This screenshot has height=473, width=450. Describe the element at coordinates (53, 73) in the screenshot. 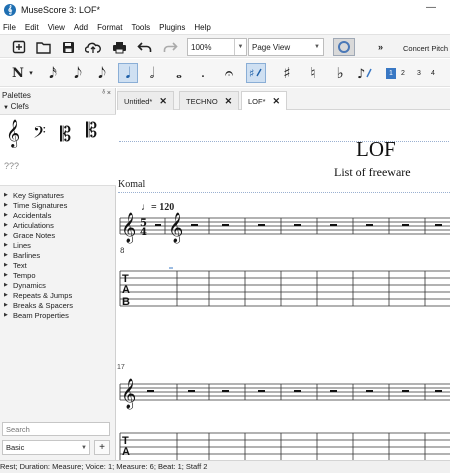

I see `sixteenth-note-button: 𝅘𝅥𝅯` at that location.